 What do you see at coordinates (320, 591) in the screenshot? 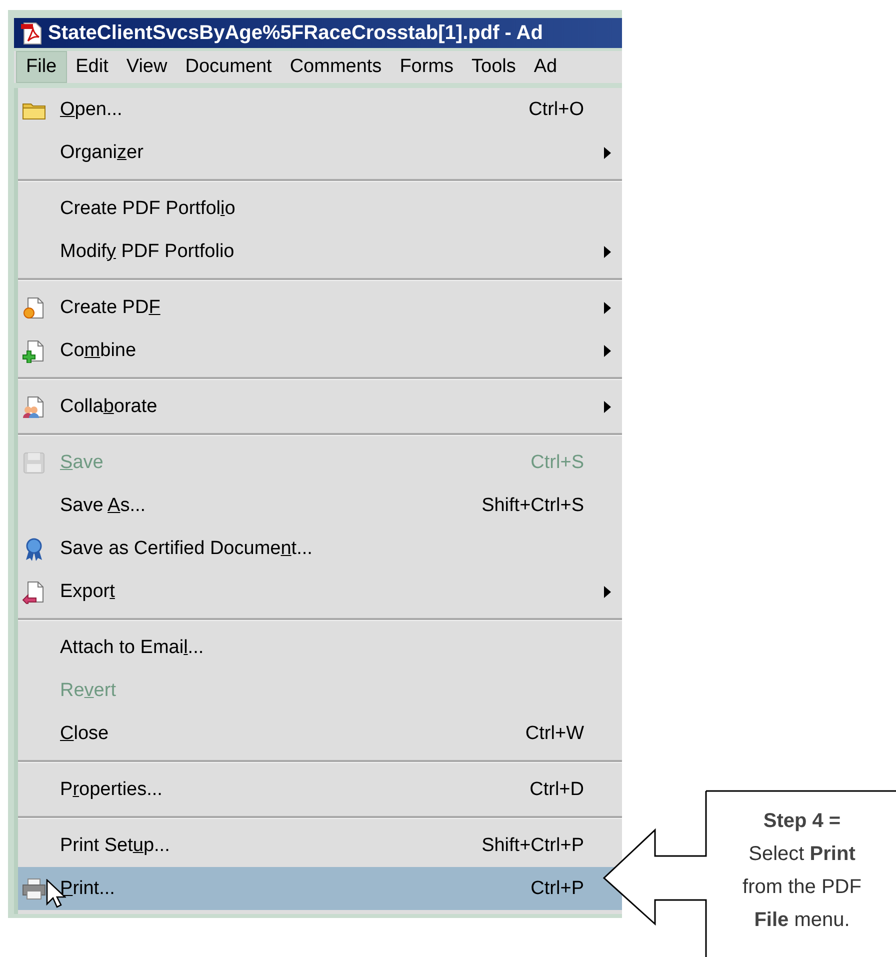
I see `menu-item: Export` at bounding box center [320, 591].